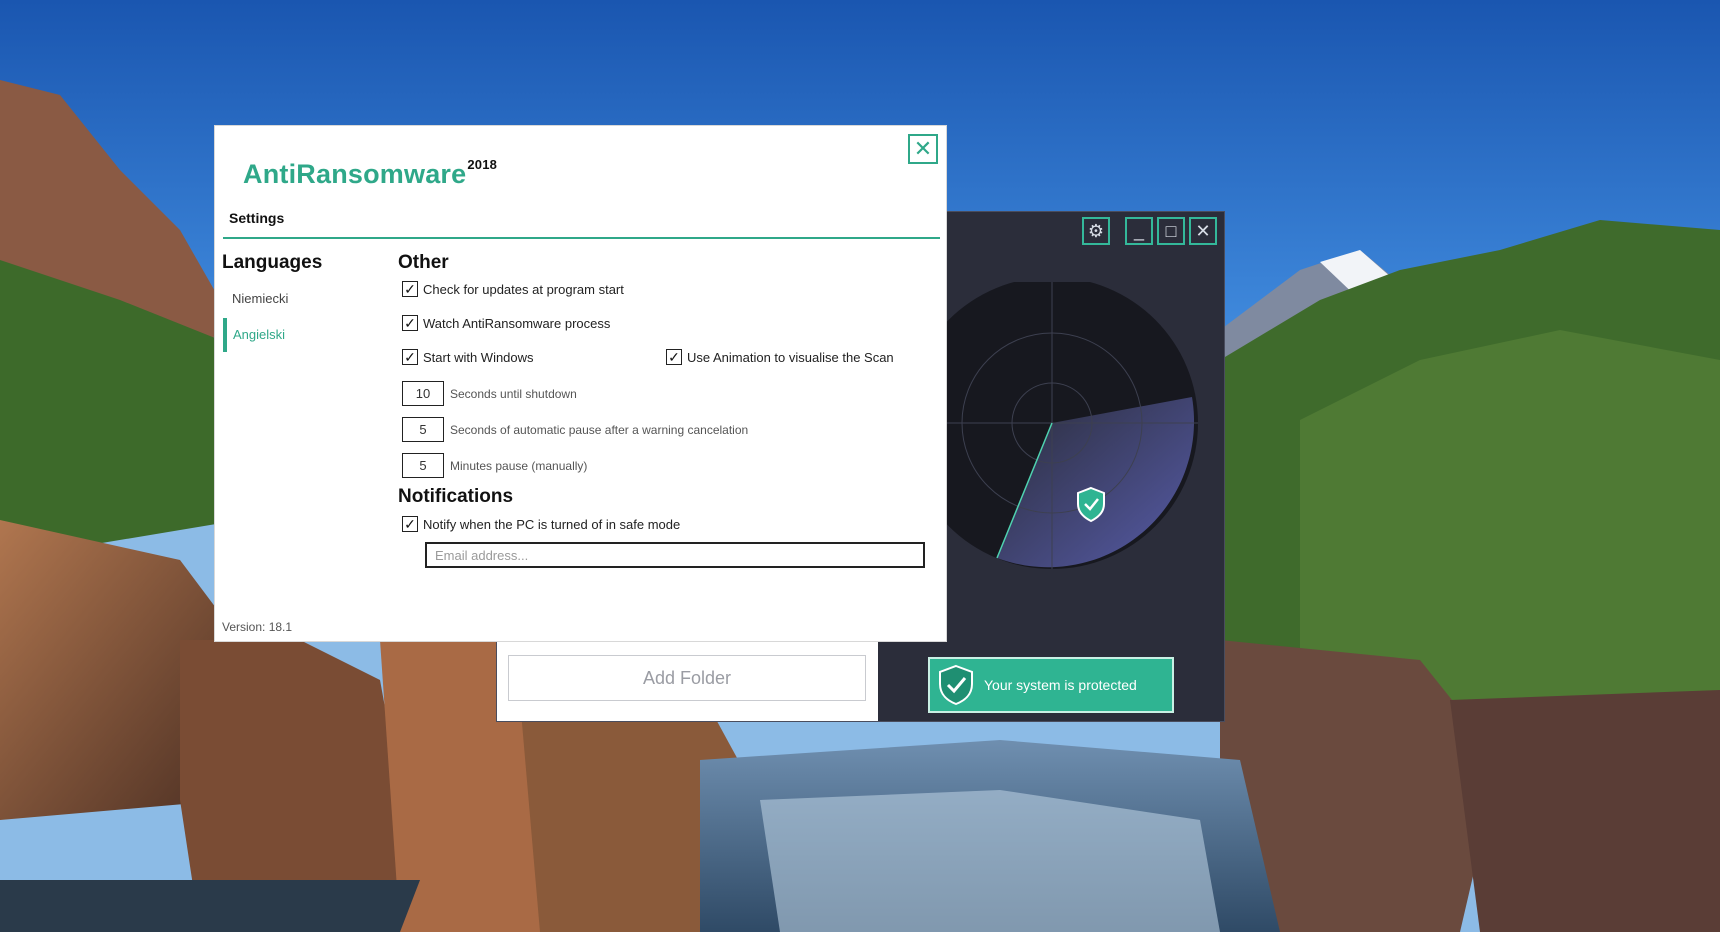 This screenshot has width=1720, height=932. Describe the element at coordinates (254, 335) in the screenshot. I see `language-item-angielski: Angielski` at that location.